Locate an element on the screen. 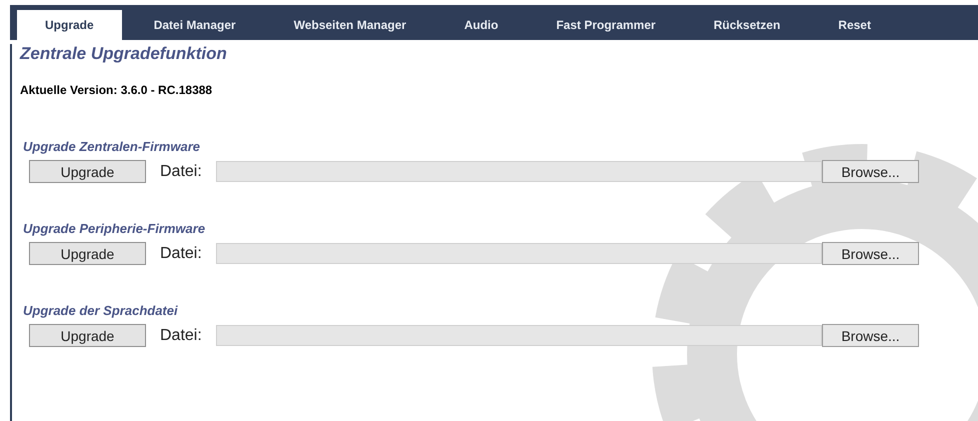 The width and height of the screenshot is (978, 421). tab: Webseiten Manager is located at coordinates (350, 25).